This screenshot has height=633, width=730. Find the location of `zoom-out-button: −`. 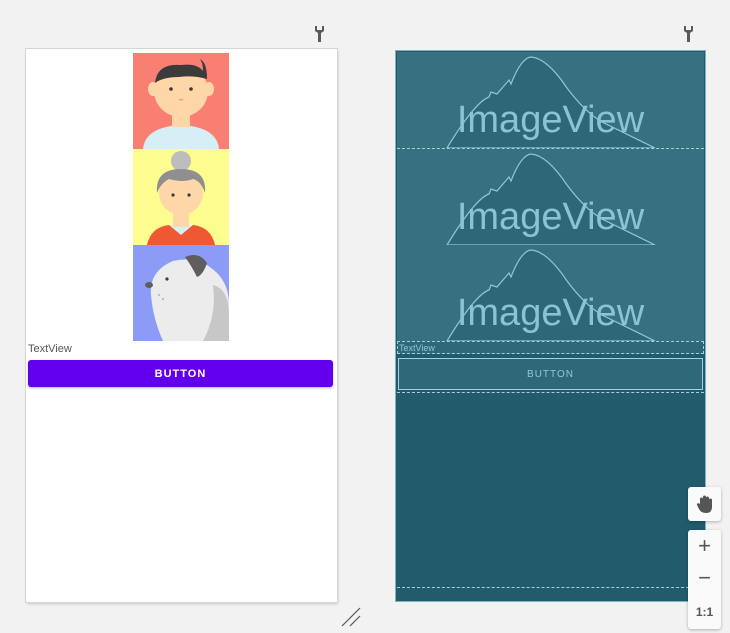

zoom-out-button: − is located at coordinates (704, 578).